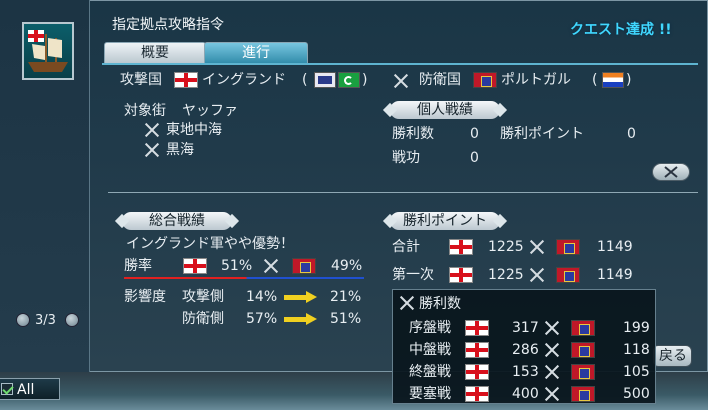 This screenshot has height=410, width=708. I want to click on back-button: 戻る, so click(672, 356).